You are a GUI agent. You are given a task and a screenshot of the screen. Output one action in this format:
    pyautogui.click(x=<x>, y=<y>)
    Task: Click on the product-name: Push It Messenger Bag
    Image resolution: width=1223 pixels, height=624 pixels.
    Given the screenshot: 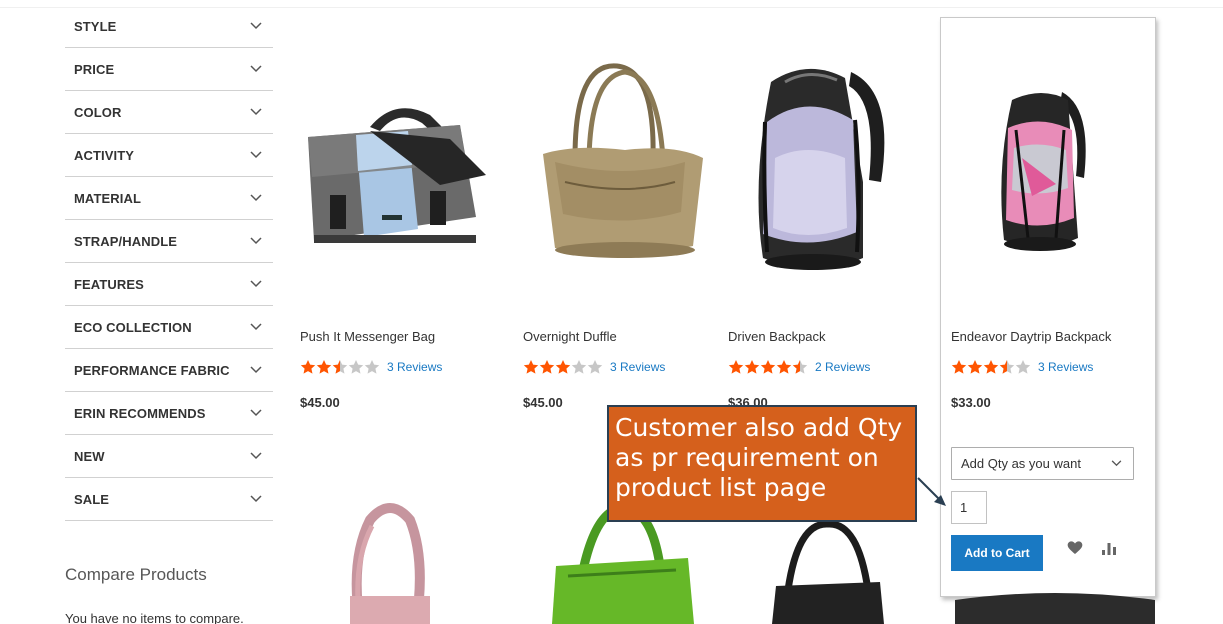 What is the action you would take?
    pyautogui.click(x=367, y=336)
    